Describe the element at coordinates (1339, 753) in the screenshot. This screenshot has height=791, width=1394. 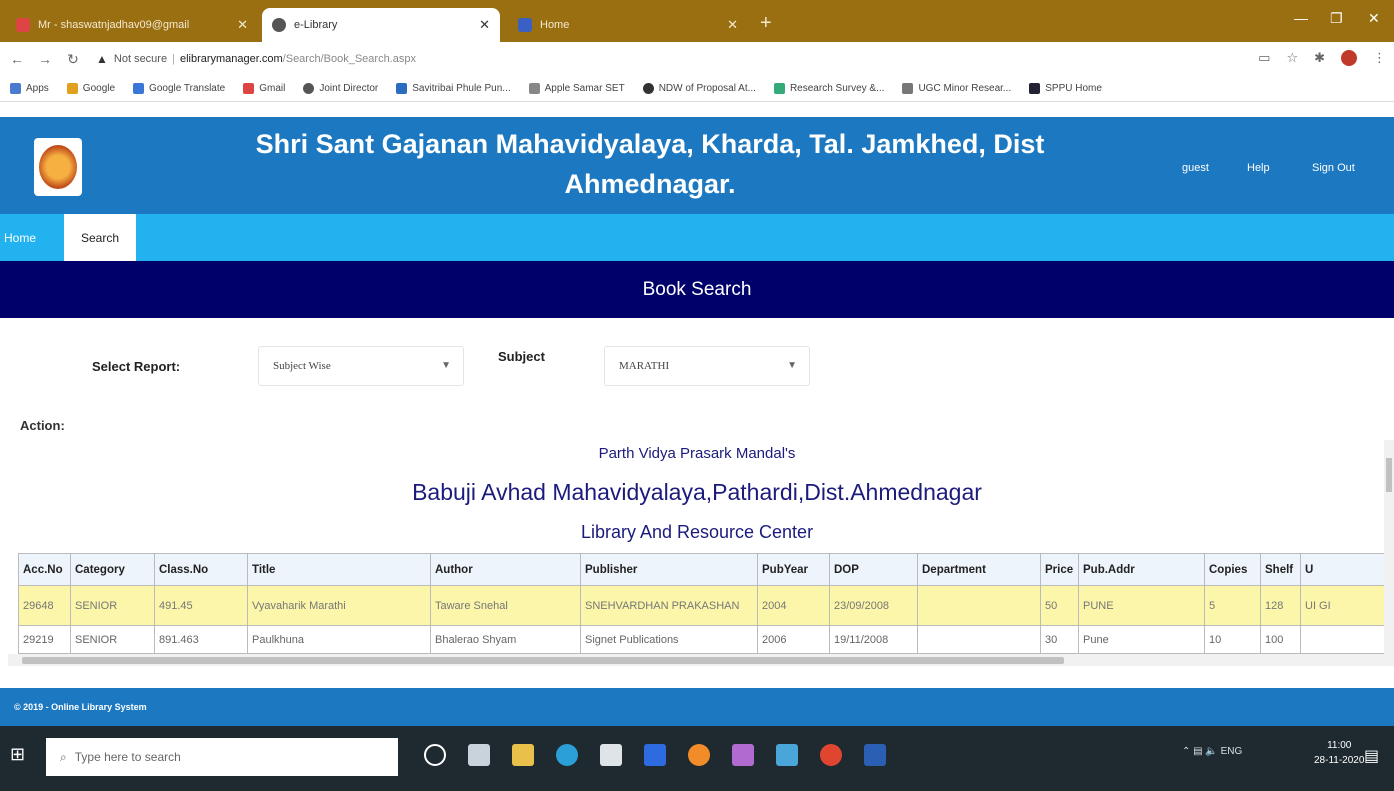
I see `clock: 11:00 28-11-2020` at that location.